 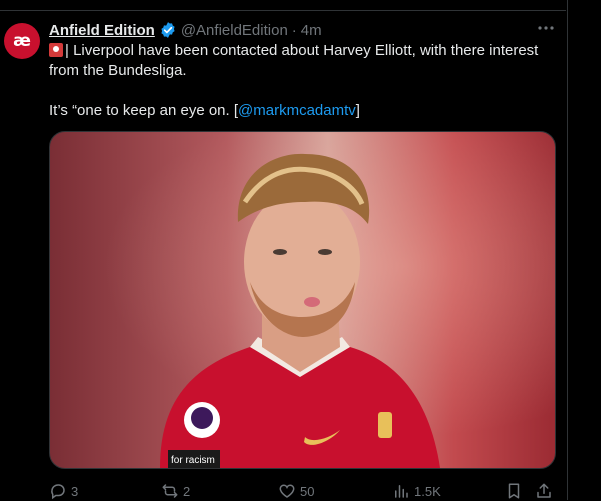 What do you see at coordinates (102, 30) in the screenshot?
I see `author-name: Anfield Edition` at bounding box center [102, 30].